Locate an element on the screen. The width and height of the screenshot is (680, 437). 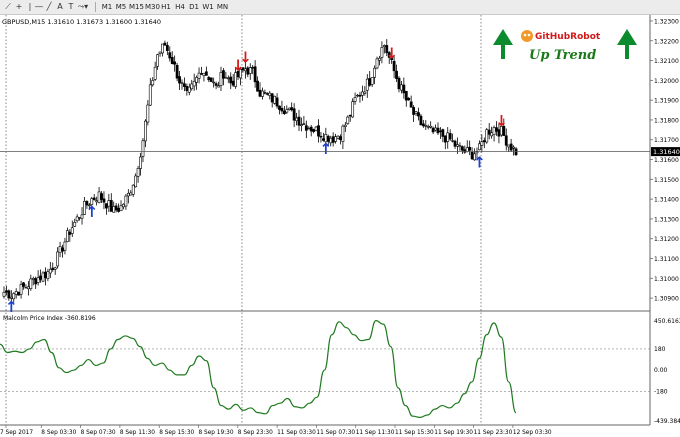
robot-head-icon is located at coordinates (527, 36).